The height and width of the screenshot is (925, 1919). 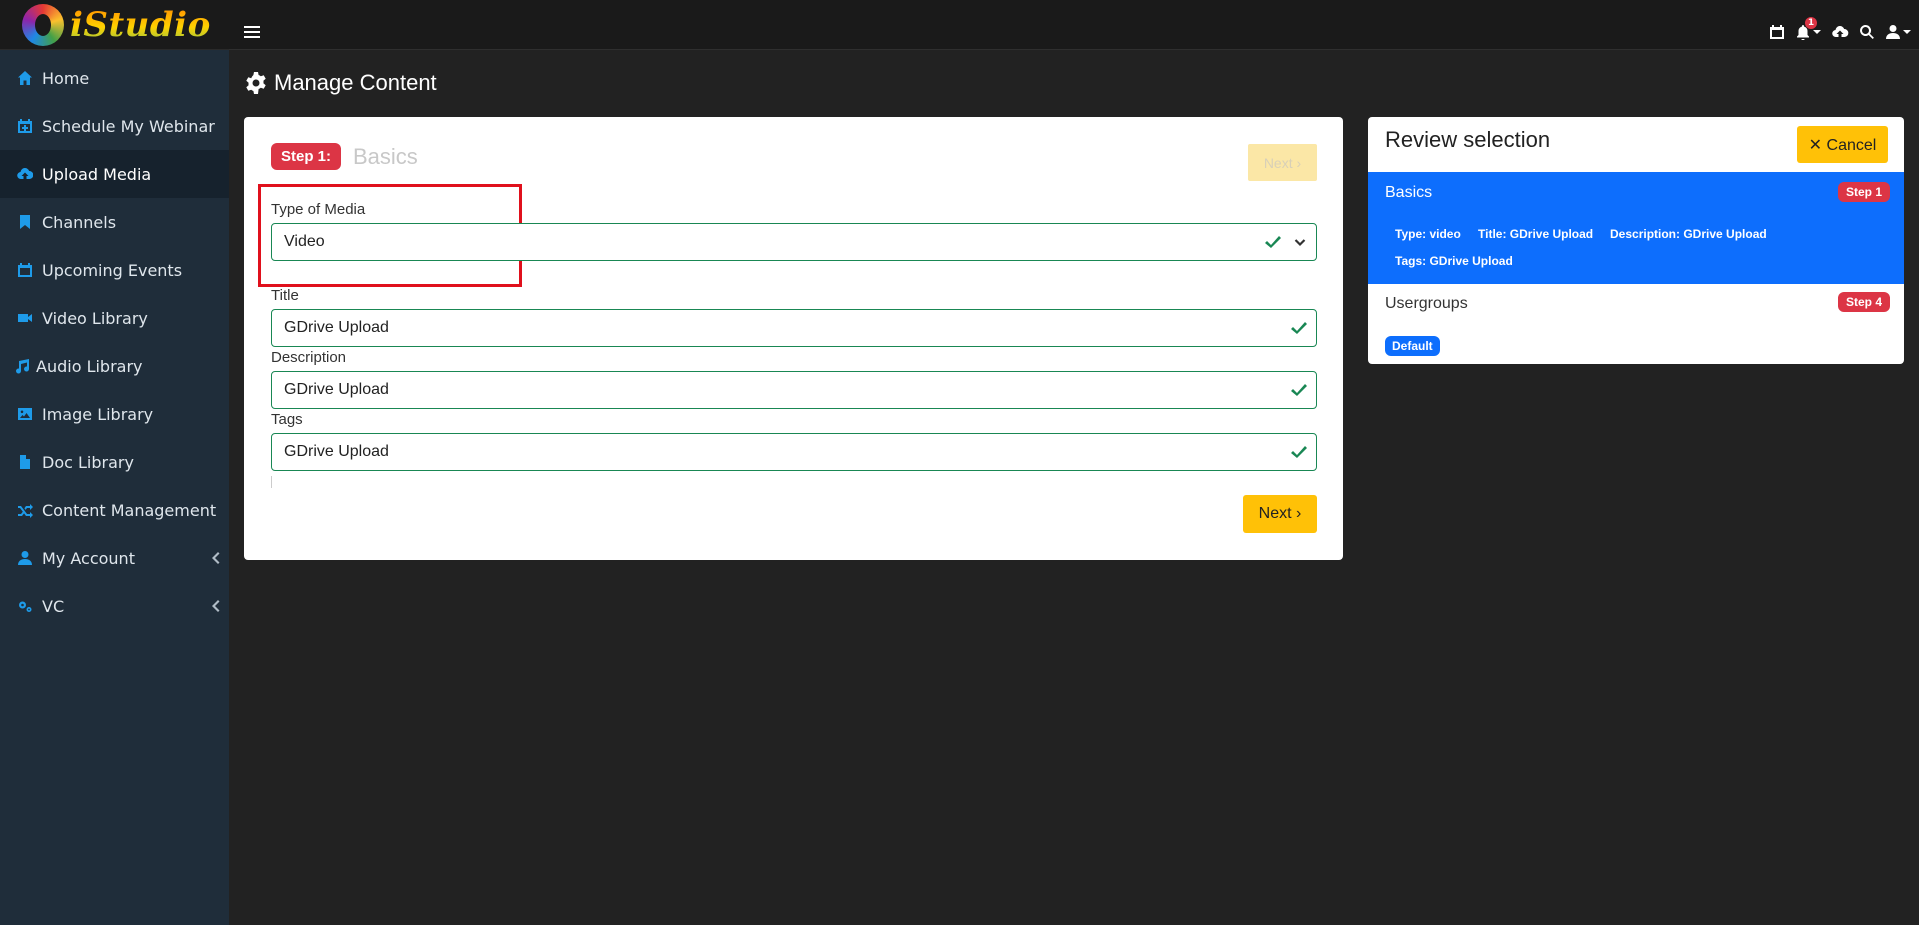 I want to click on close-icon: ✕, so click(x=1815, y=145).